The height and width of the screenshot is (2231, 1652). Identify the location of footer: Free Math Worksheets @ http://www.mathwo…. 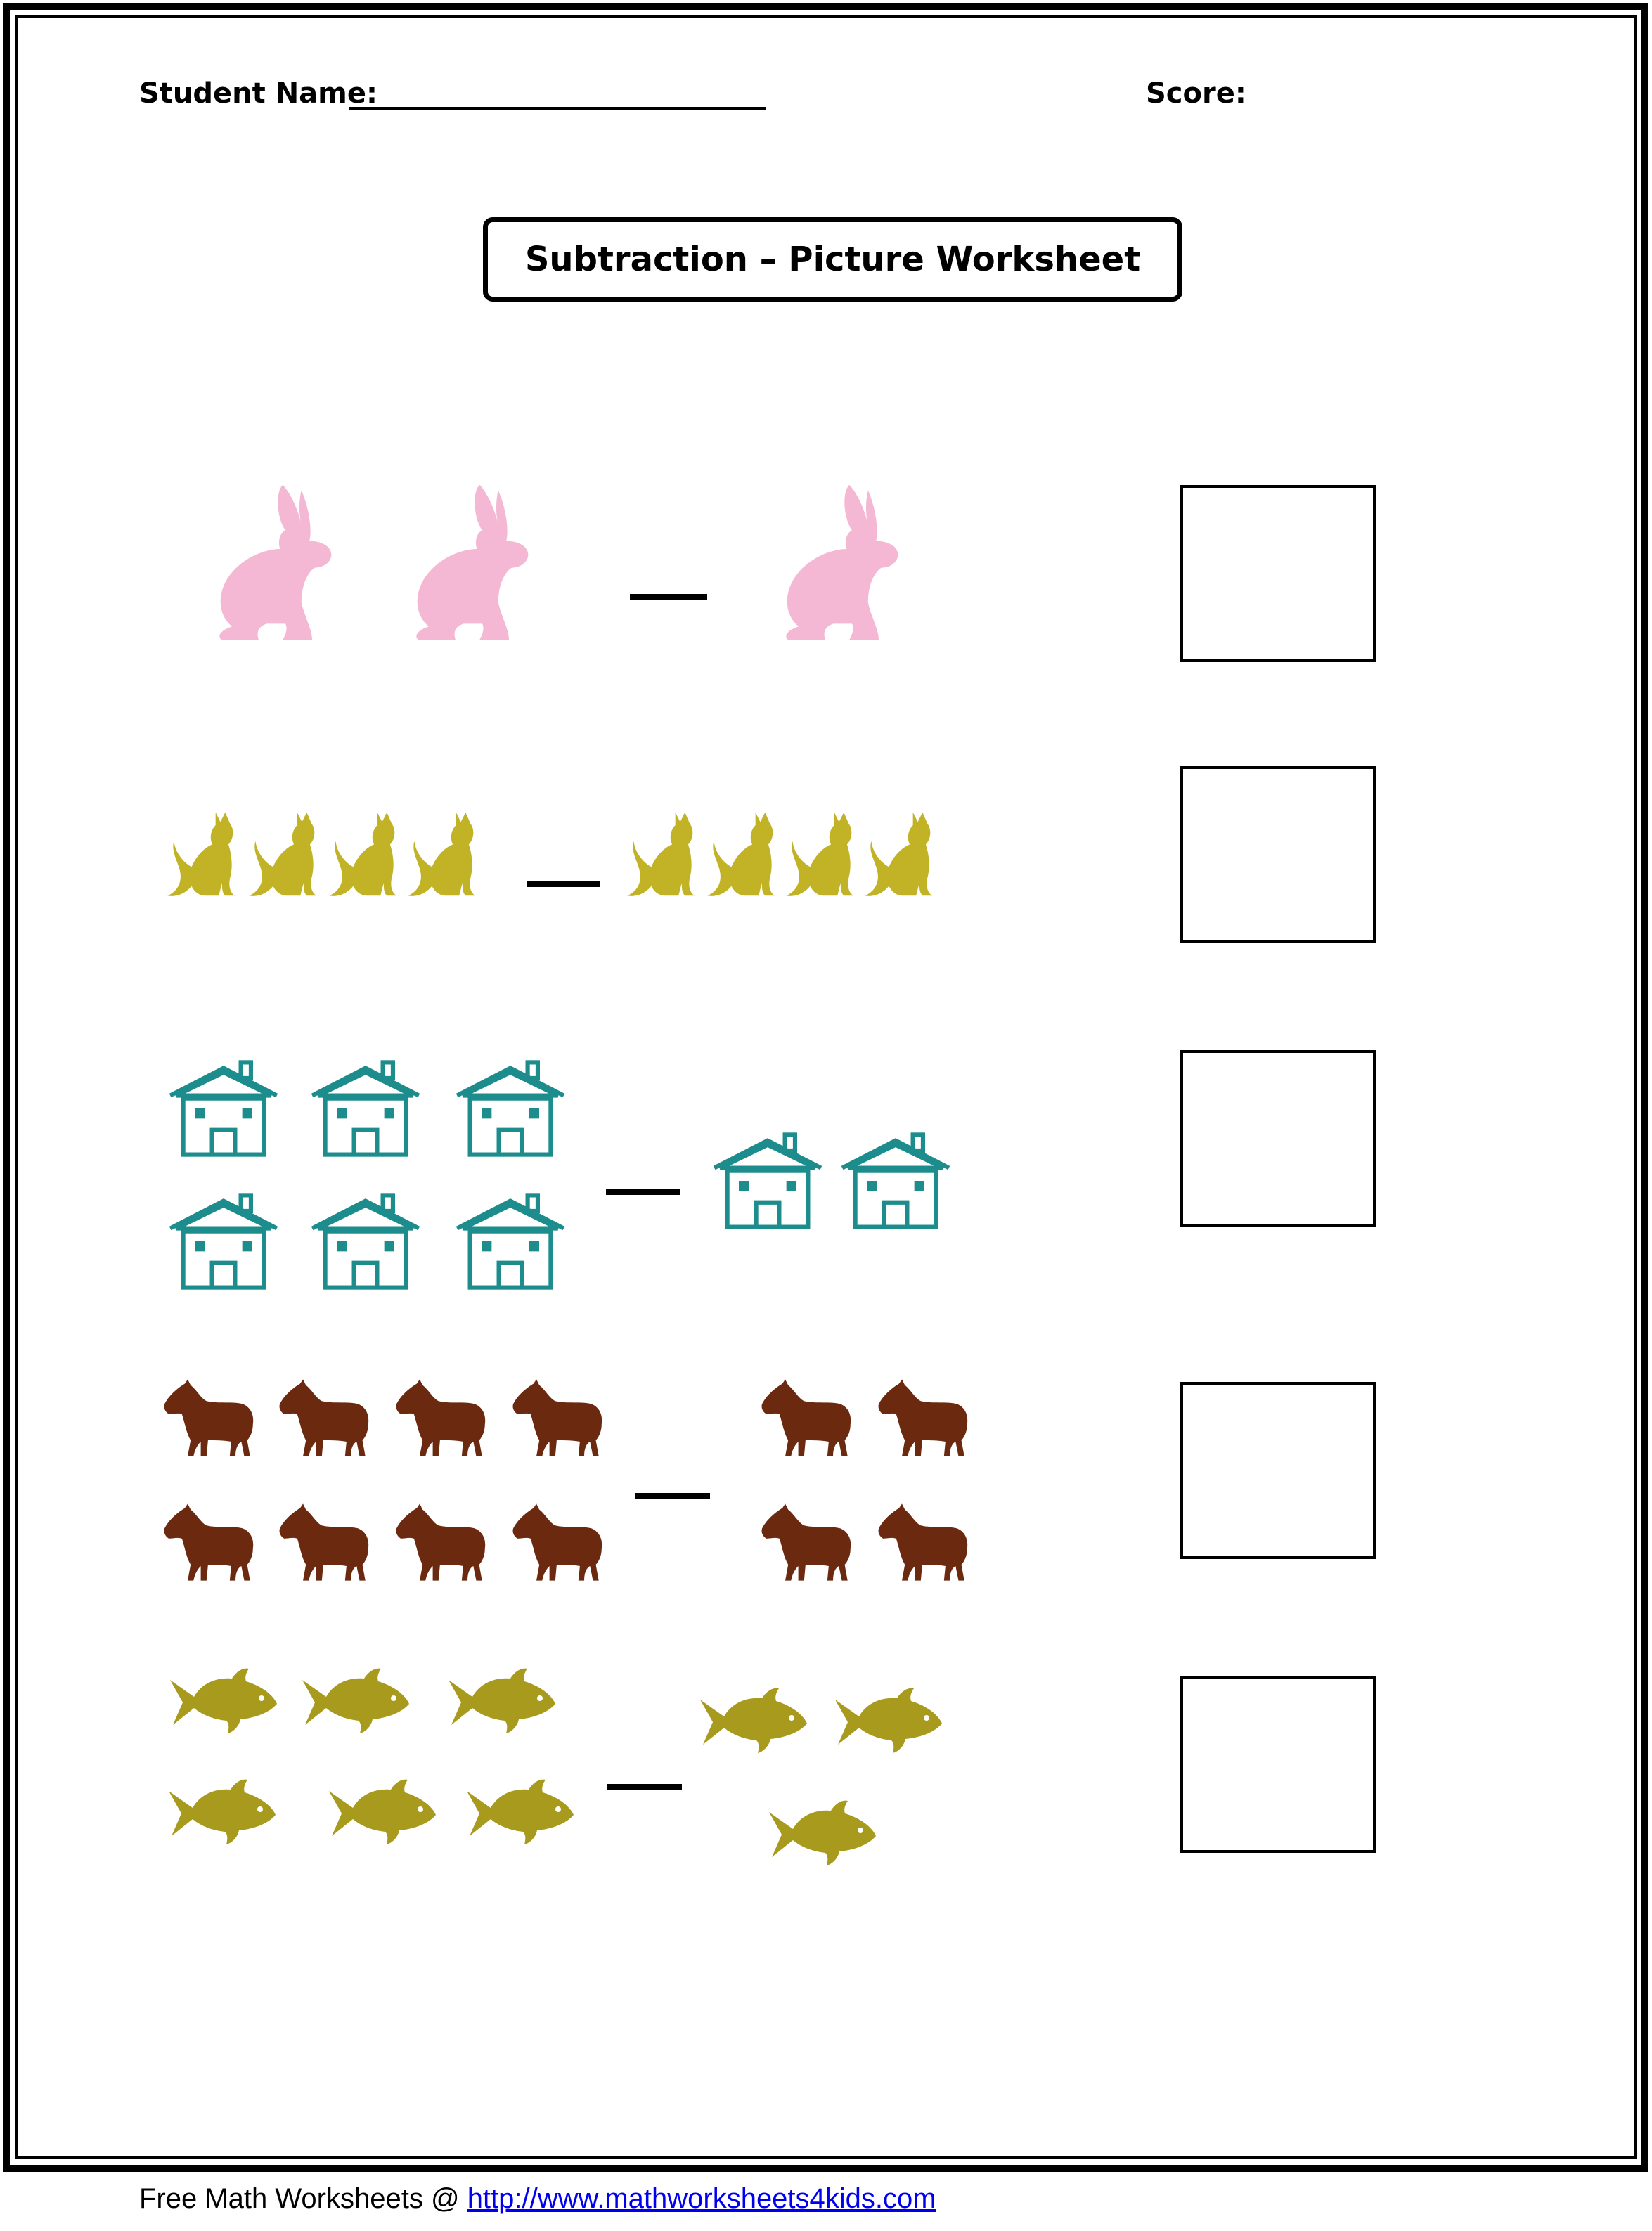
(537, 2199).